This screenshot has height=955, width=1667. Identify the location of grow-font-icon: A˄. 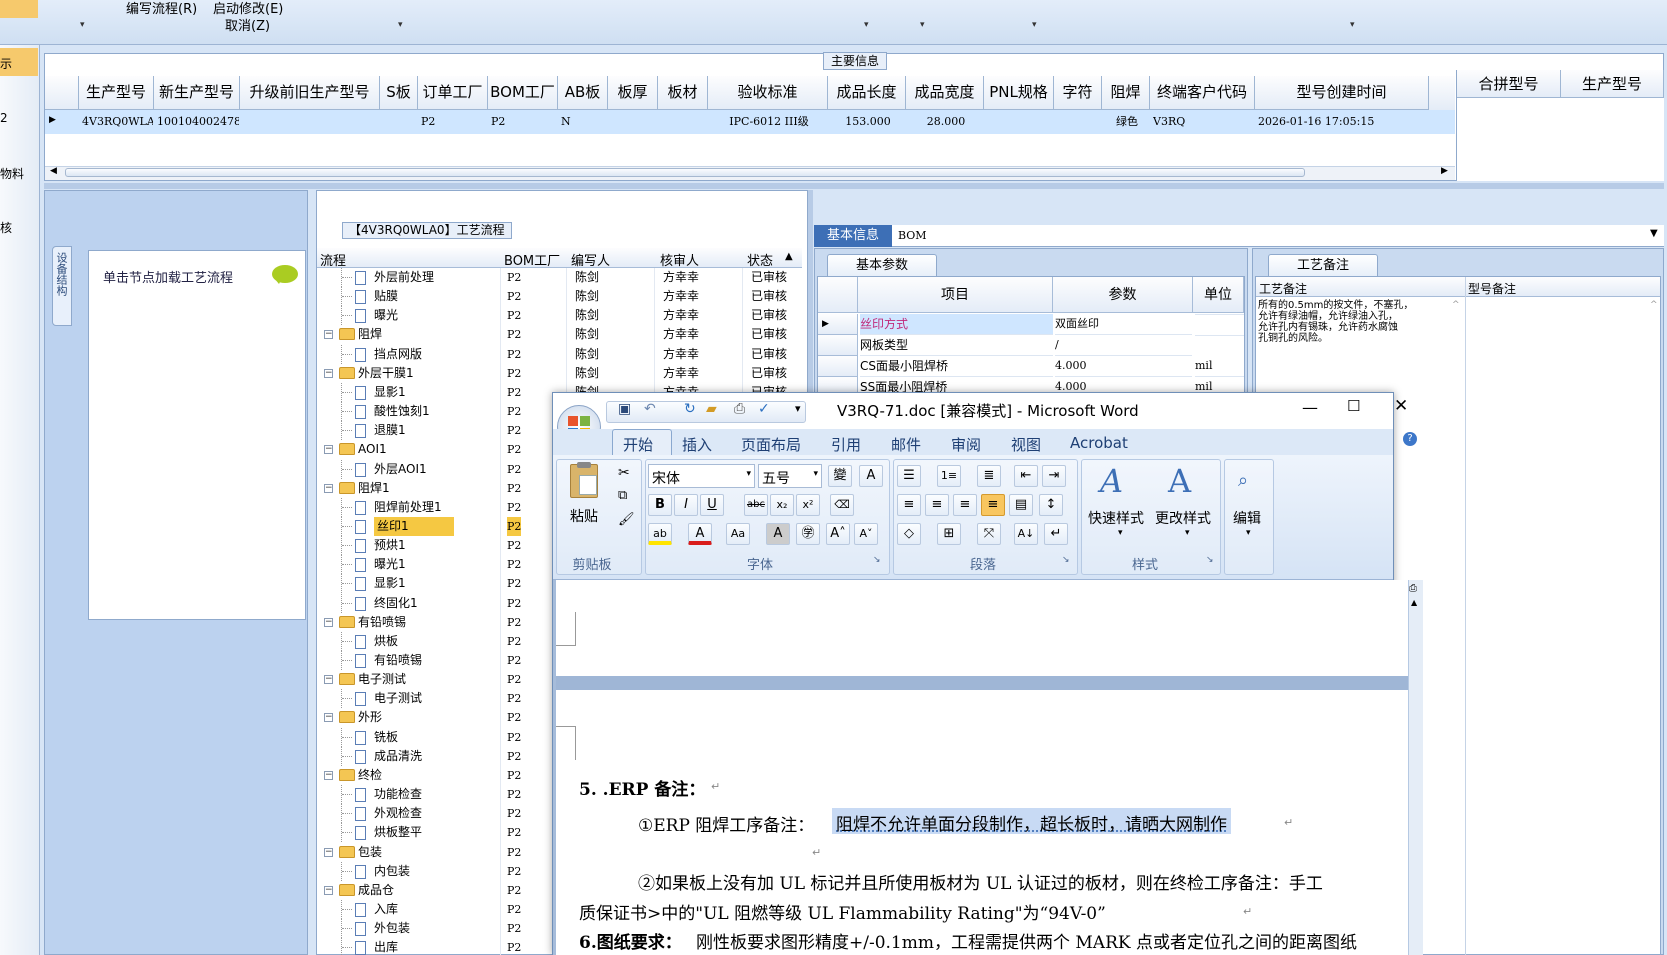
(838, 534).